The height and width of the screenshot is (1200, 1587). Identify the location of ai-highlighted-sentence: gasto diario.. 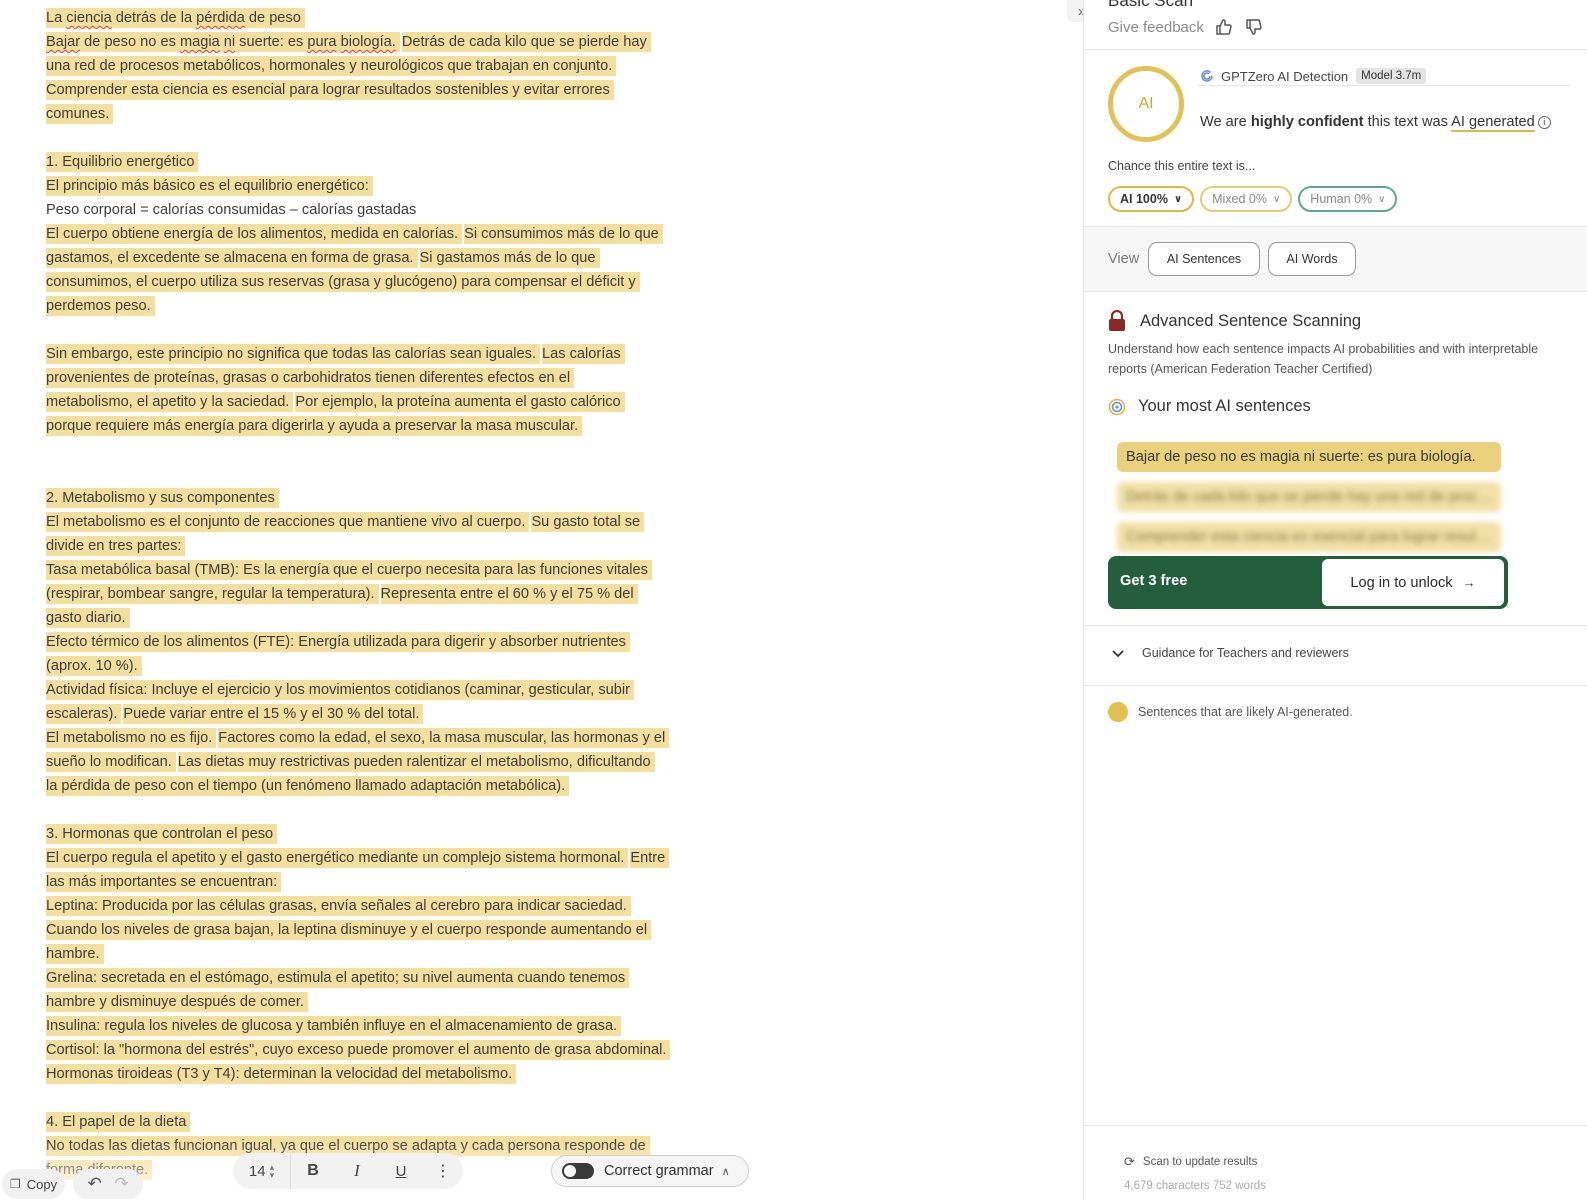
(88, 618).